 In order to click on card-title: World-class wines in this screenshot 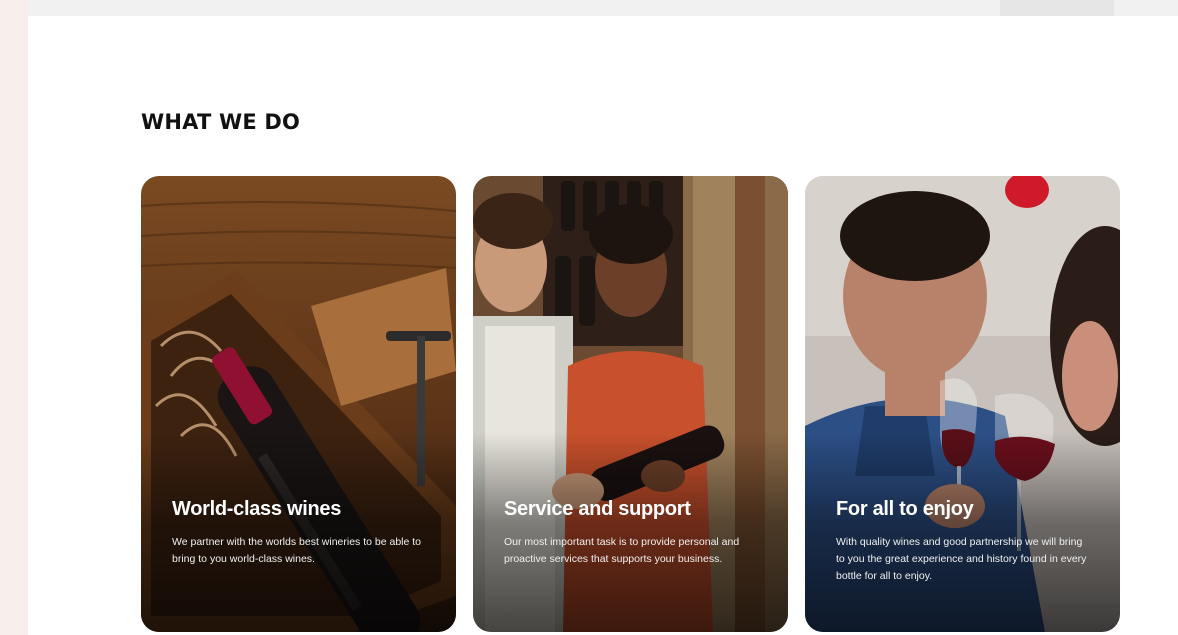, I will do `click(257, 509)`.